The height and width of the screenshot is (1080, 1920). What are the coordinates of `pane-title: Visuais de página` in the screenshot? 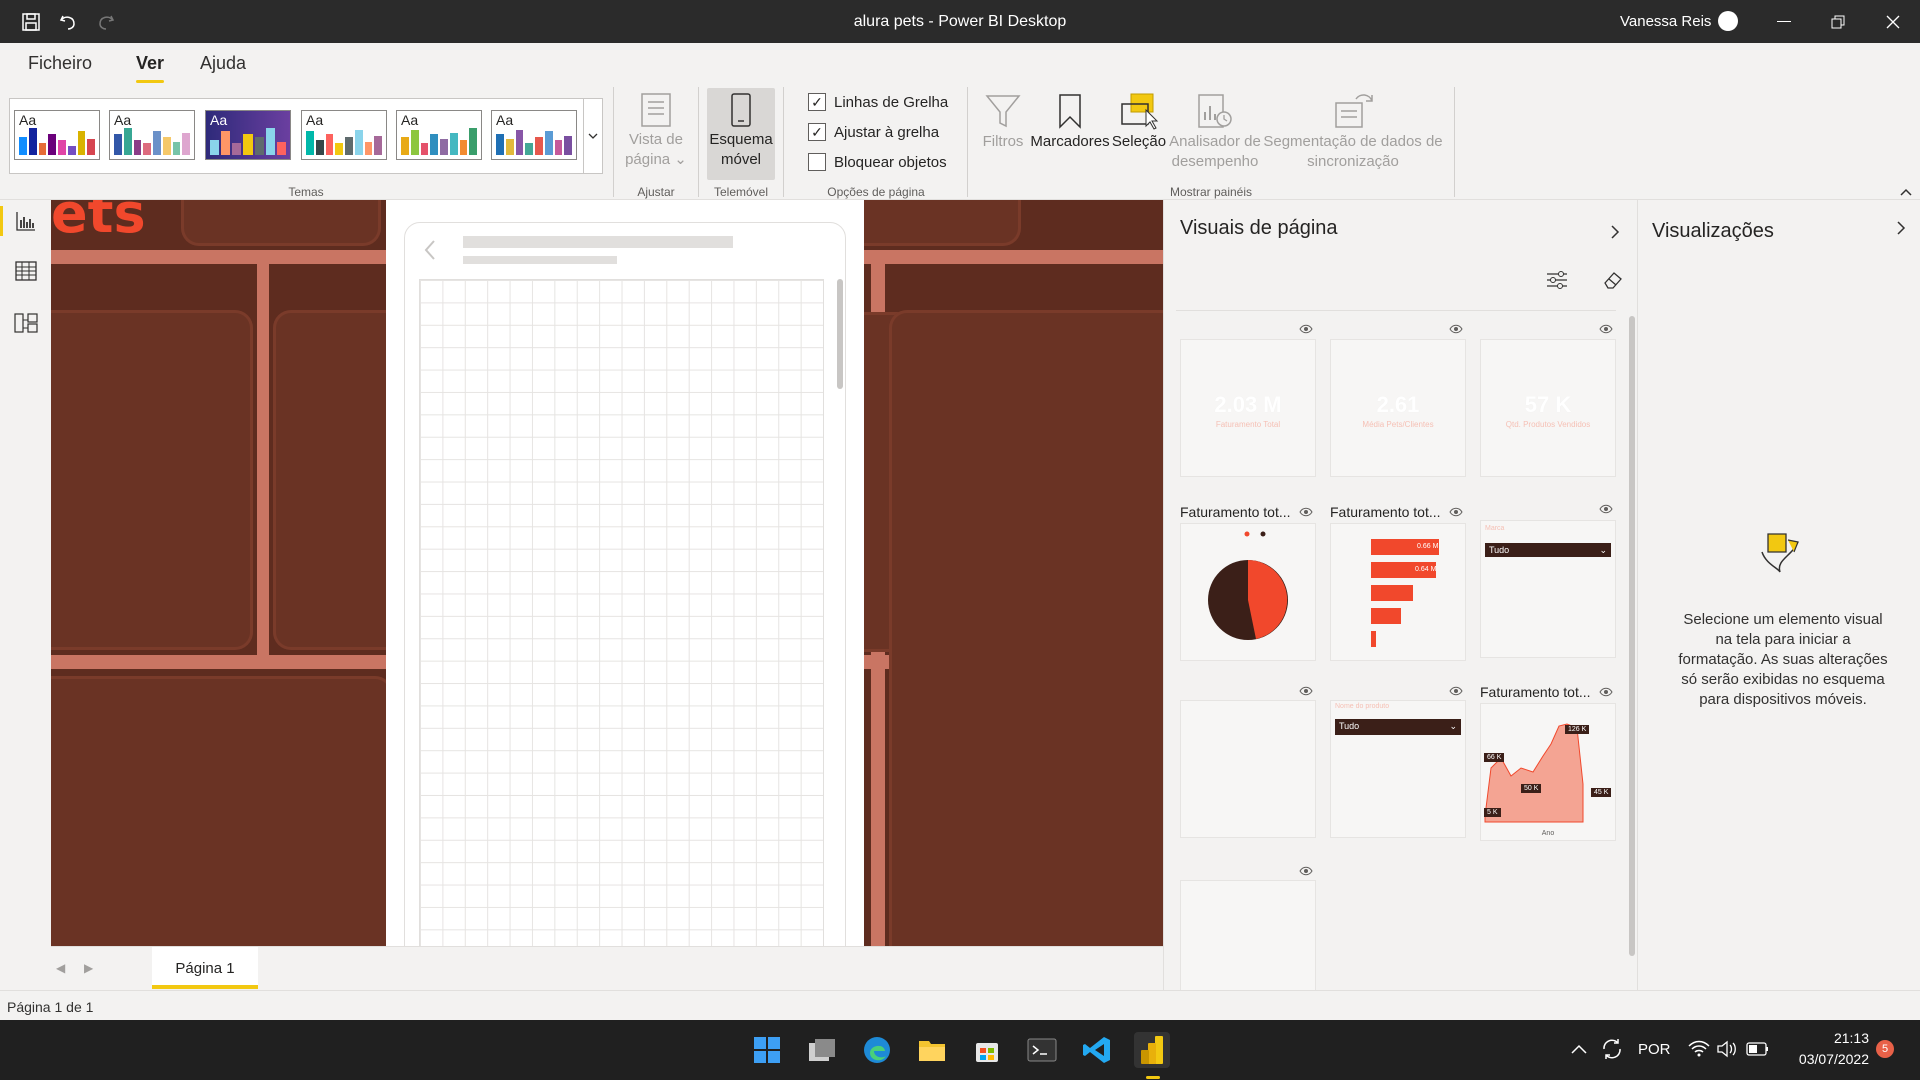 It's located at (1259, 228).